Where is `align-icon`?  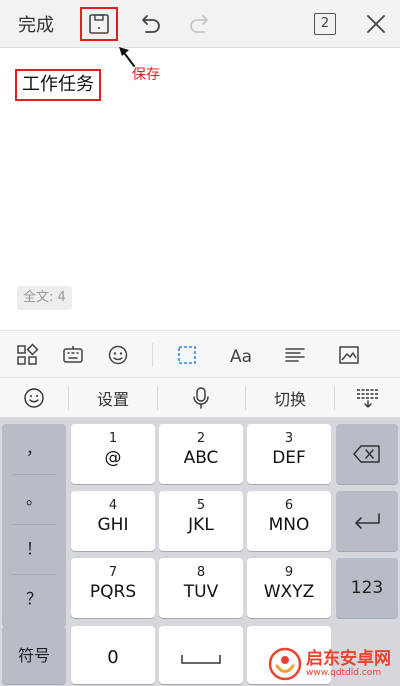
align-icon is located at coordinates (295, 355).